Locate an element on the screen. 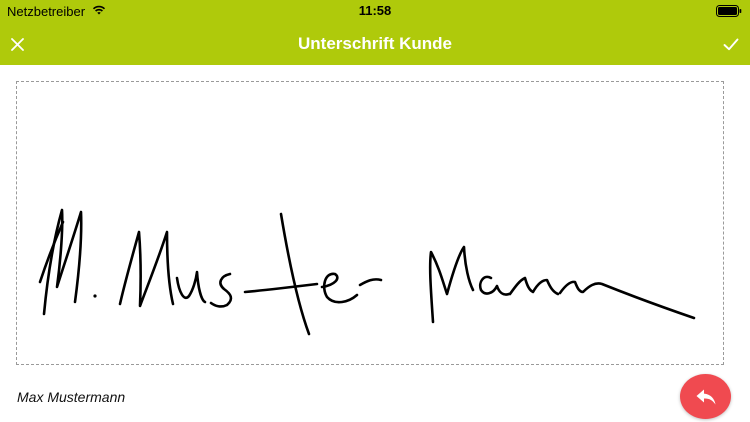  signer-name: Max Mustermann is located at coordinates (71, 397).